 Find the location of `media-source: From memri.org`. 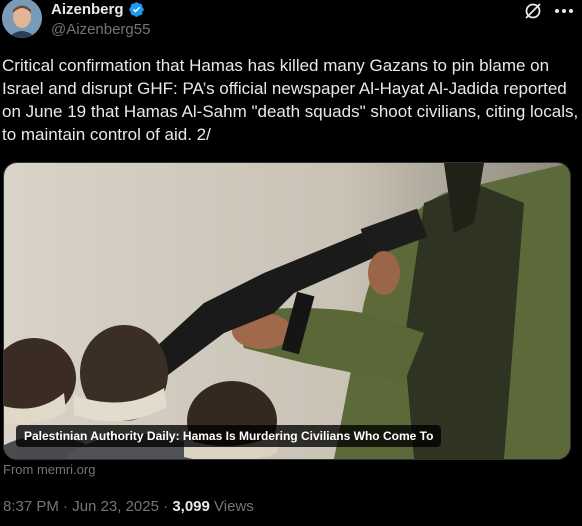

media-source: From memri.org is located at coordinates (49, 469).